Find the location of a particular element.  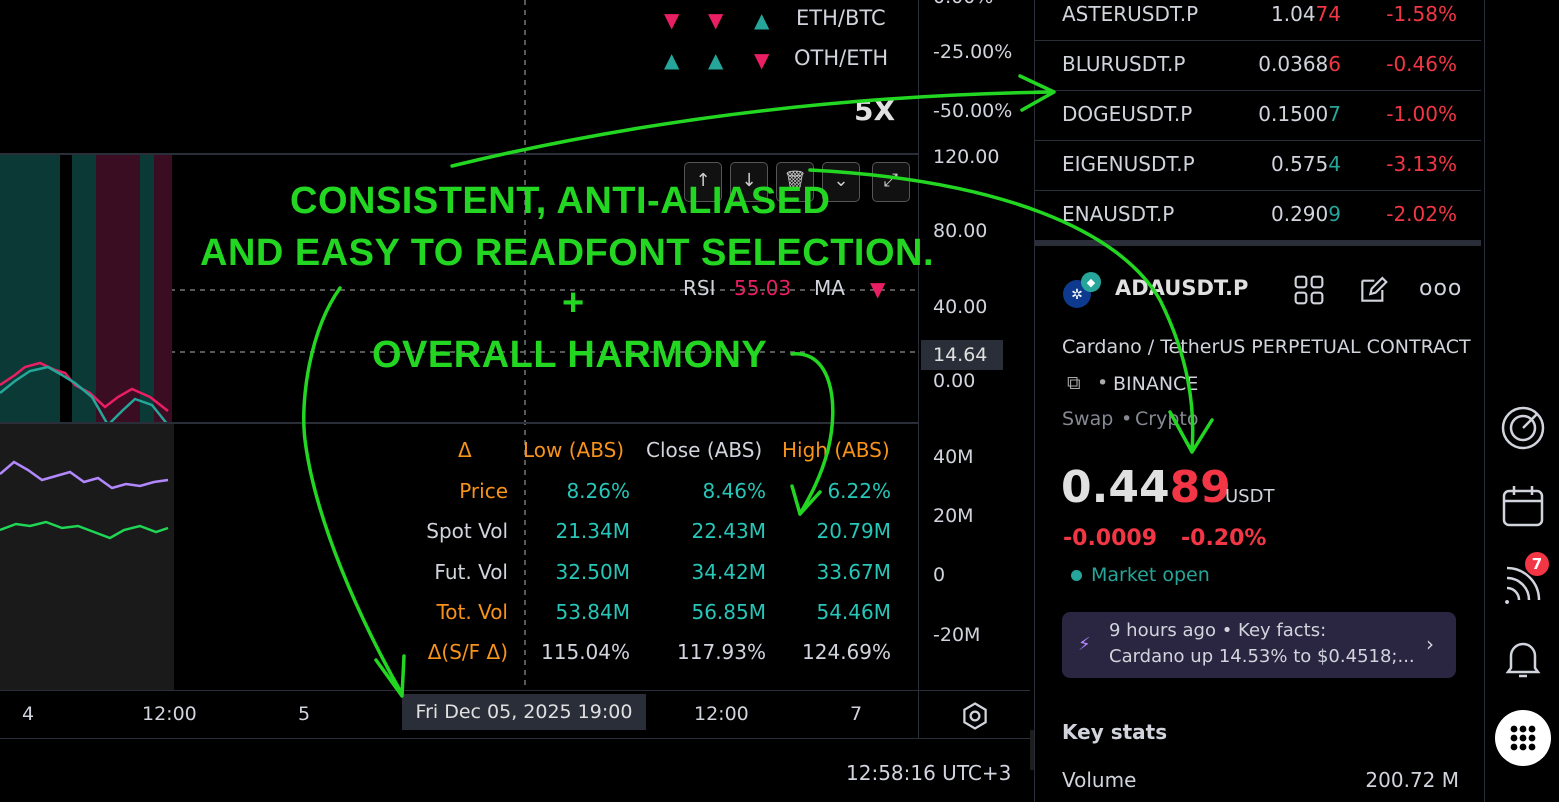

apps-button is located at coordinates (1523, 738).